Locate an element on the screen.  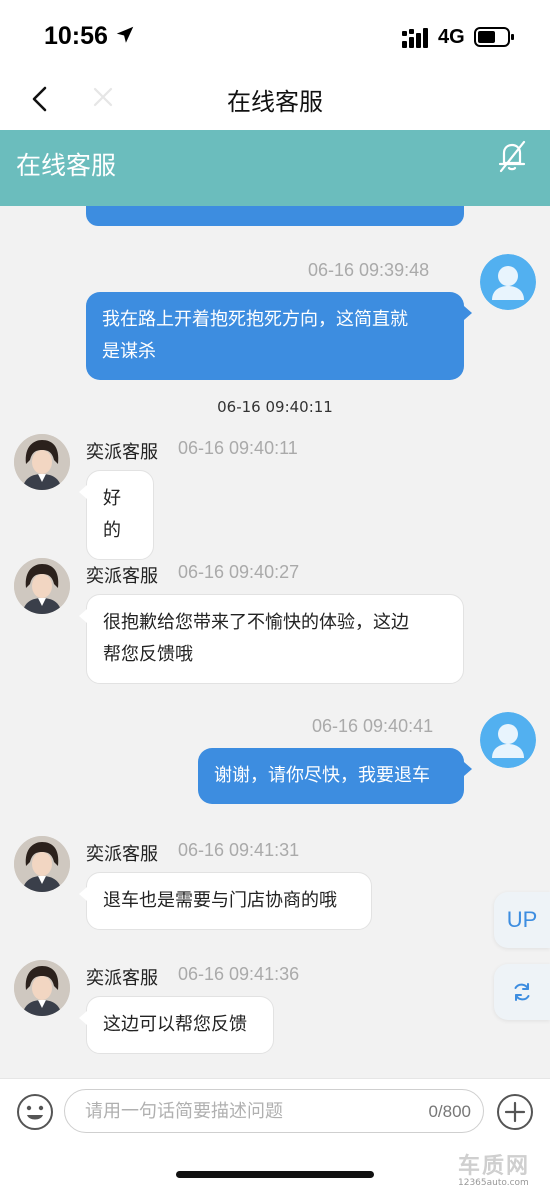
watermark-brand: 车质网 is located at coordinates (494, 1166).